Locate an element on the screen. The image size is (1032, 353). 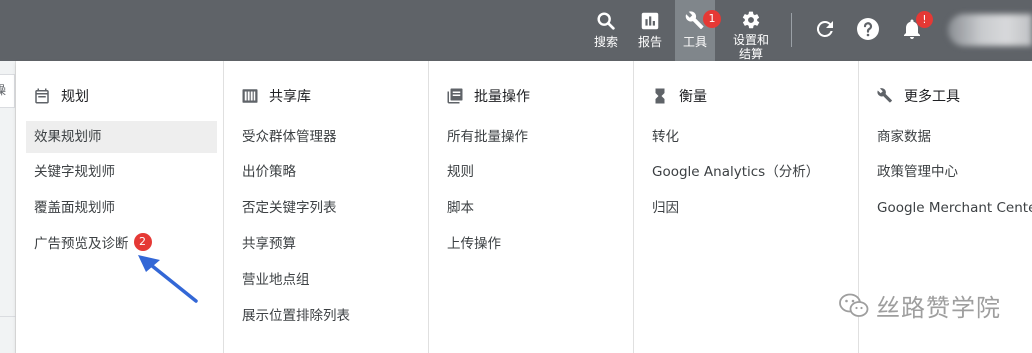
column-title: 更多工具 is located at coordinates (932, 97).